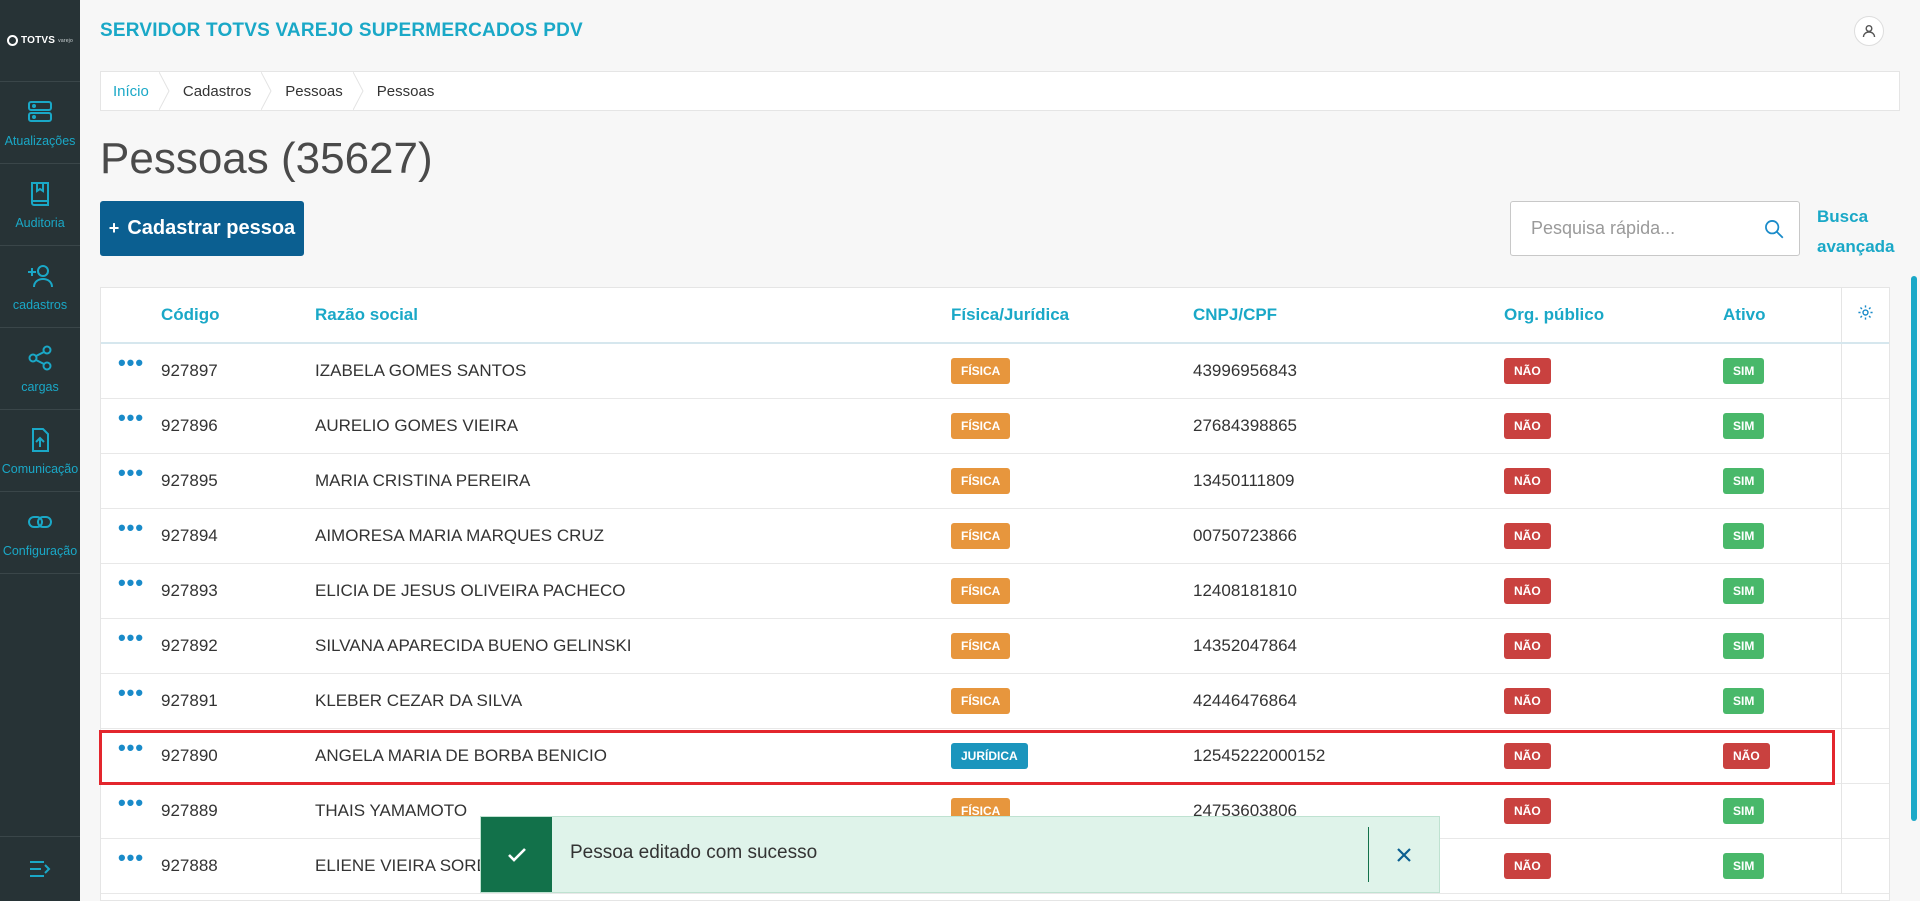 This screenshot has height=901, width=1920. Describe the element at coordinates (417, 425) in the screenshot. I see `cell-razao-social: AURELIO GOMES VIEIRA` at that location.